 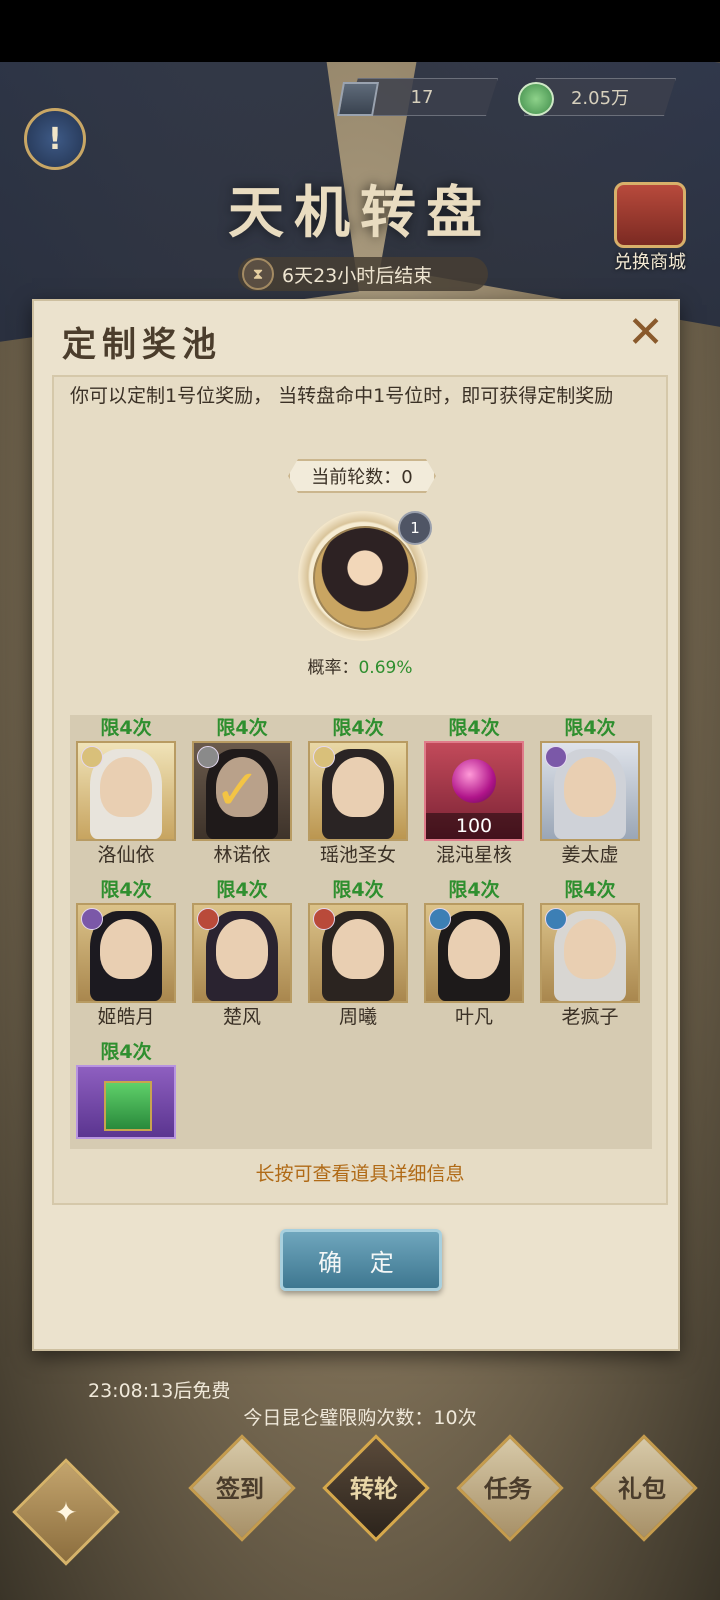 What do you see at coordinates (357, 855) in the screenshot?
I see `reward-name: 瑶池圣女` at bounding box center [357, 855].